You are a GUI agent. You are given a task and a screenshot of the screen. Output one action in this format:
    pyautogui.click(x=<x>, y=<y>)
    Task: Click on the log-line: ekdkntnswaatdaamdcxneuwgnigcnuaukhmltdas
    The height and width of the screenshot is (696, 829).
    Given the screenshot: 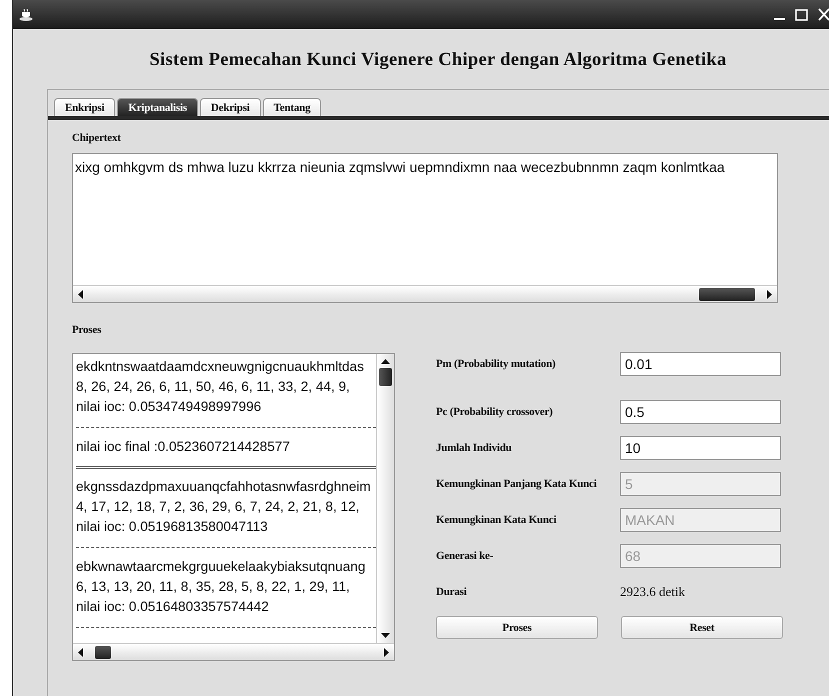 What is the action you would take?
    pyautogui.click(x=220, y=367)
    